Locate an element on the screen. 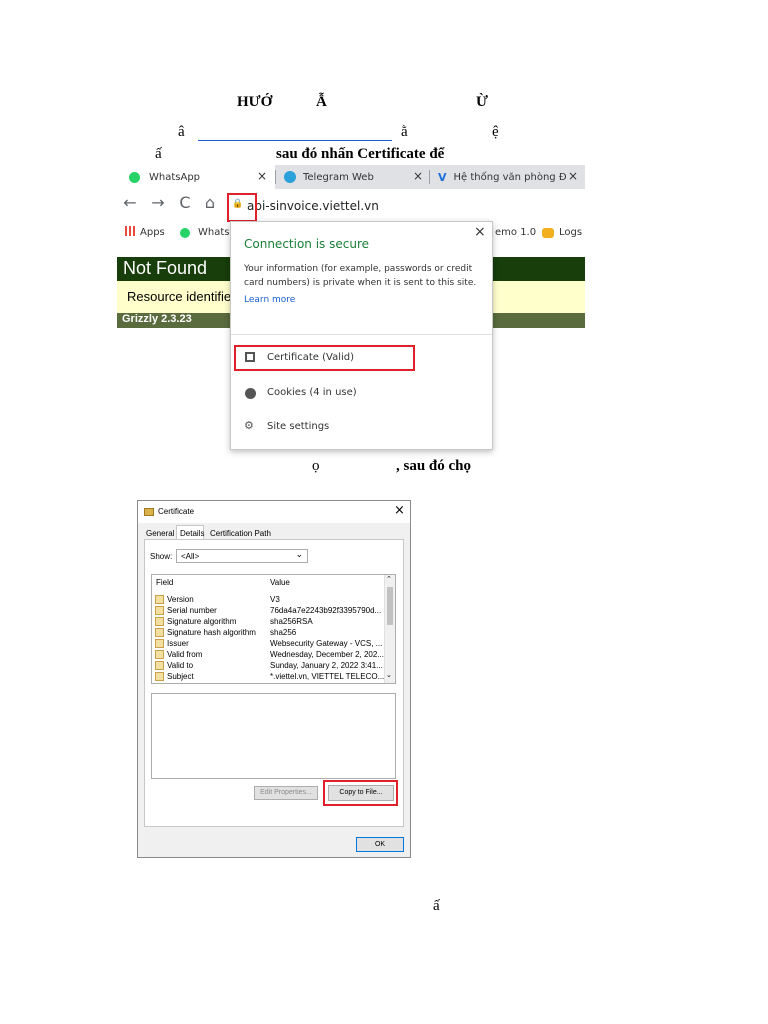 The height and width of the screenshot is (1024, 768). home-icon: ⌂ is located at coordinates (210, 203).